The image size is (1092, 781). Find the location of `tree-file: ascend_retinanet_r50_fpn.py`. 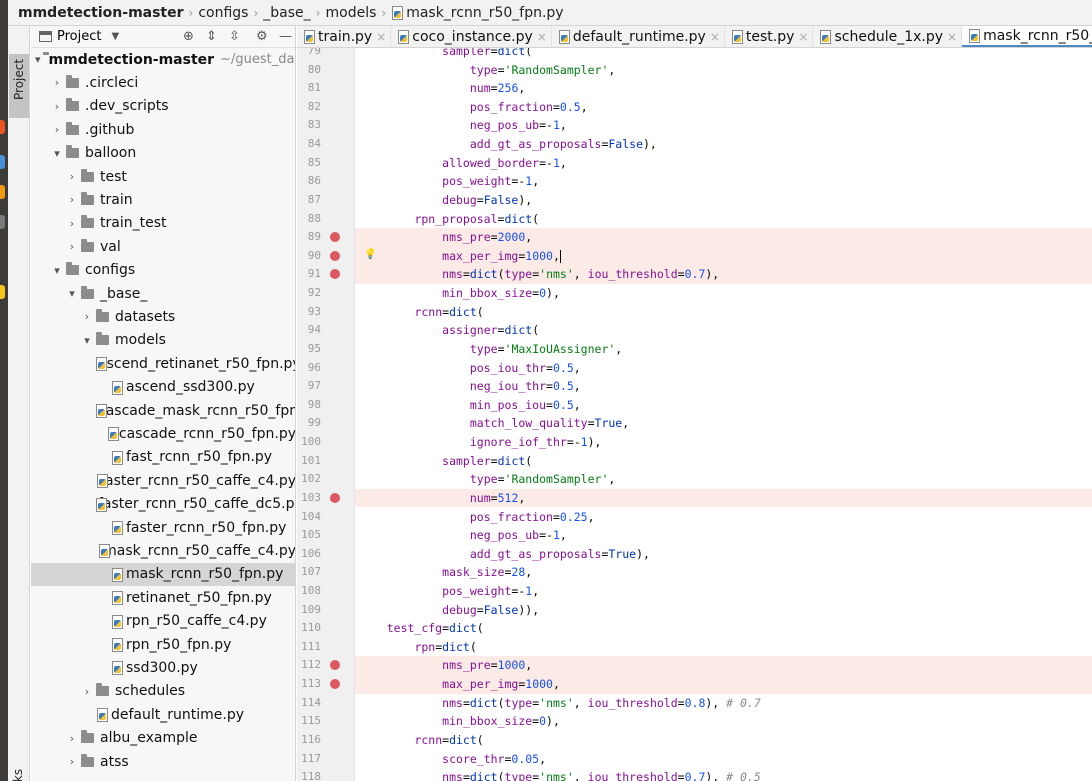

tree-file: ascend_retinanet_r50_fpn.py is located at coordinates (163, 363).